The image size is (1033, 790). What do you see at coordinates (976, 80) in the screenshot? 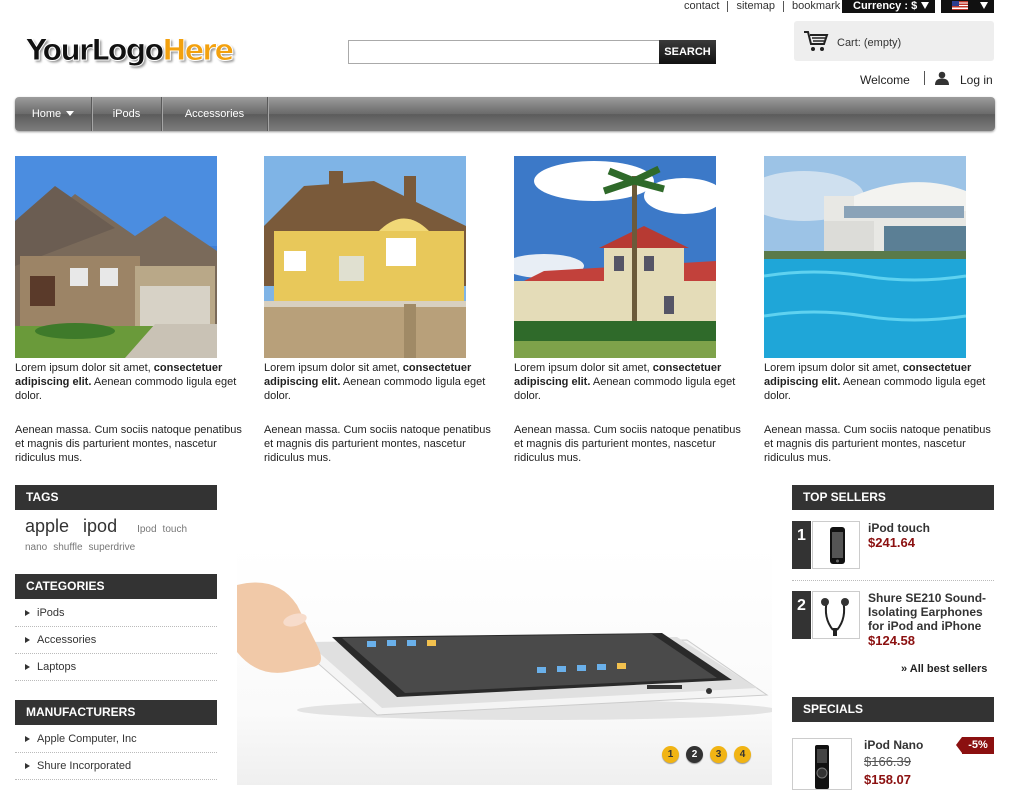
I see `login-link: Log in` at bounding box center [976, 80].